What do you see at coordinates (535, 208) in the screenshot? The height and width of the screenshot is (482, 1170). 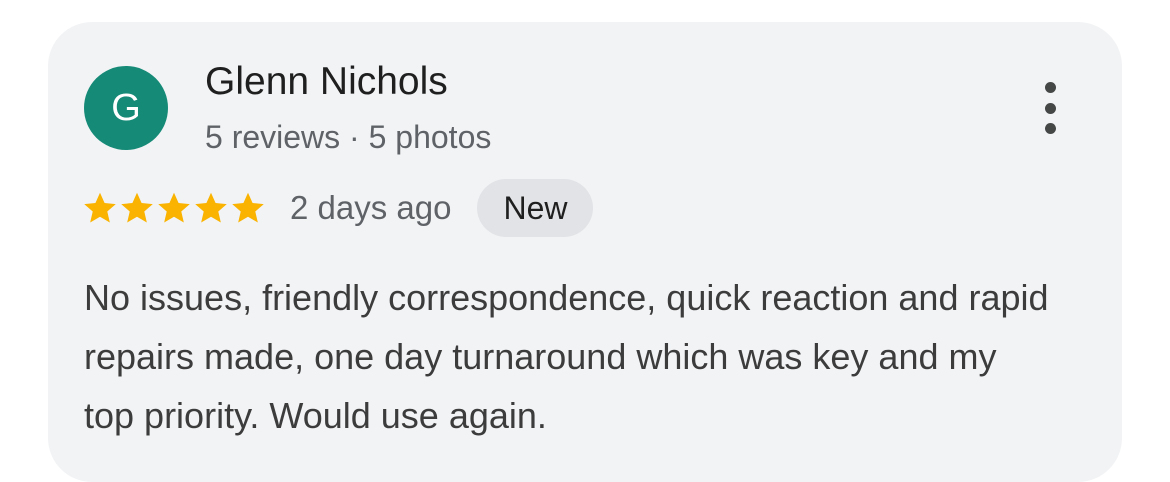 I see `new-badge: New` at bounding box center [535, 208].